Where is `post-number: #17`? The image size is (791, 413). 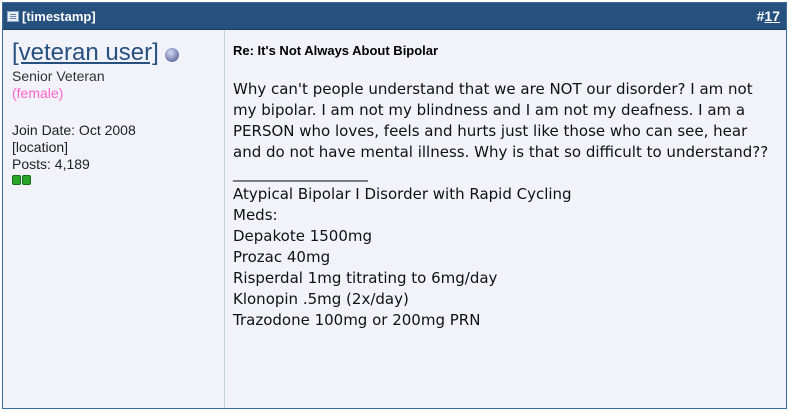 post-number: #17 is located at coordinates (768, 16).